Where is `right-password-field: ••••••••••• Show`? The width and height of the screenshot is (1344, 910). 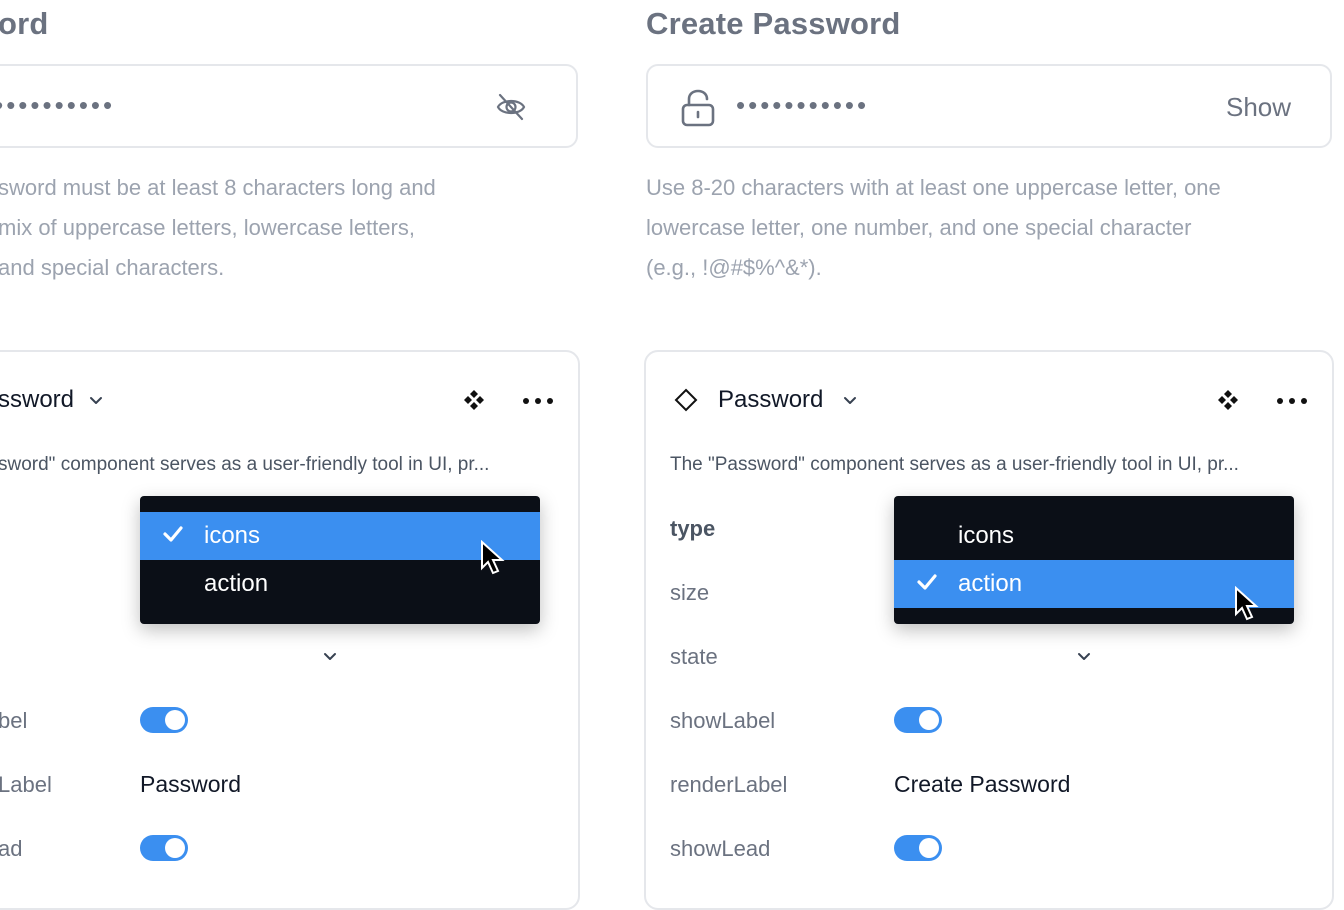 right-password-field: ••••••••••• Show is located at coordinates (989, 106).